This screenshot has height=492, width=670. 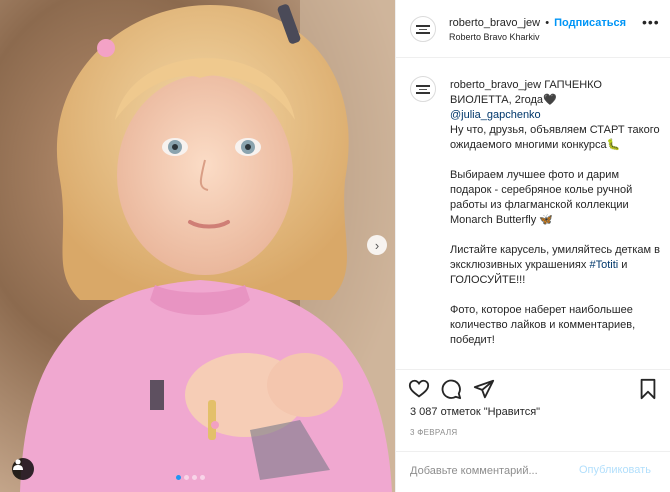 I want to click on more-options-icon: •••, so click(x=651, y=22).